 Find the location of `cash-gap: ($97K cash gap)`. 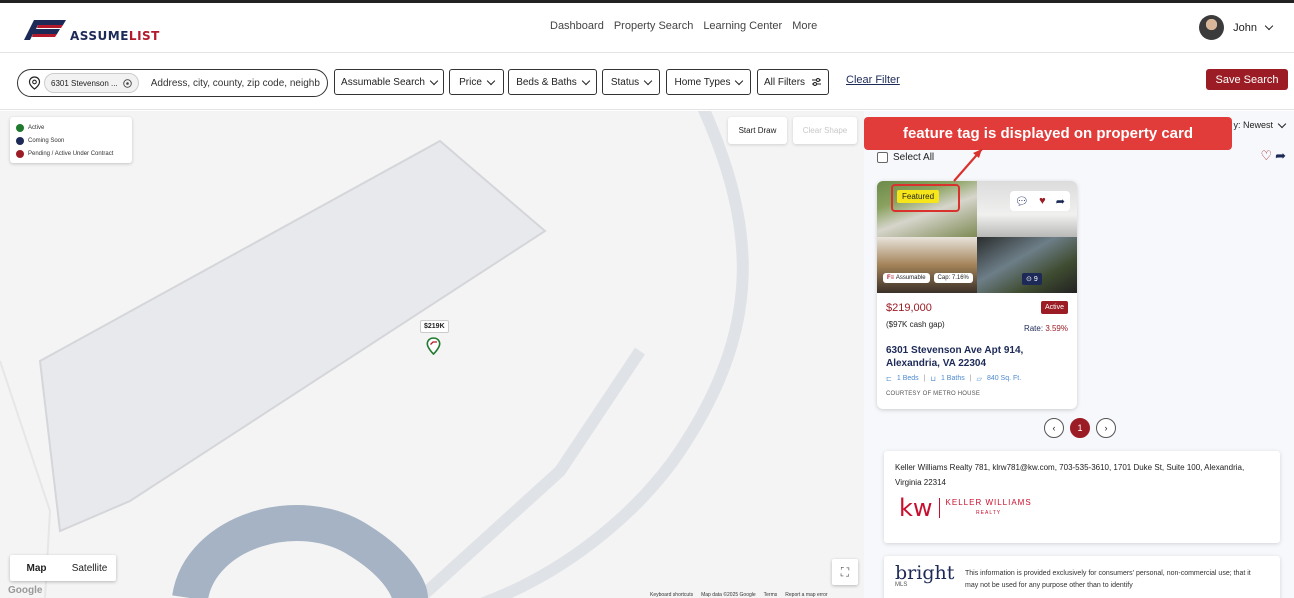

cash-gap: ($97K cash gap) is located at coordinates (915, 324).